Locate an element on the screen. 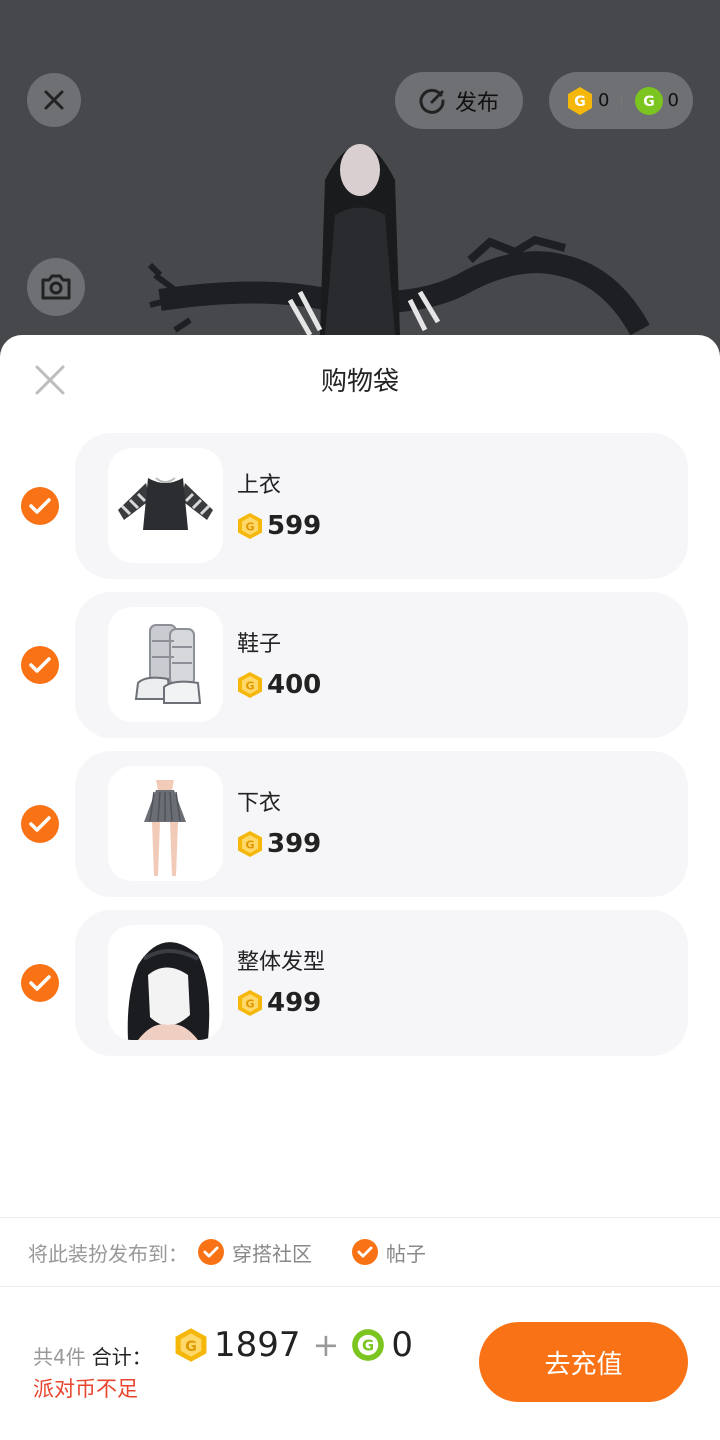  publish-icon is located at coordinates (432, 101).